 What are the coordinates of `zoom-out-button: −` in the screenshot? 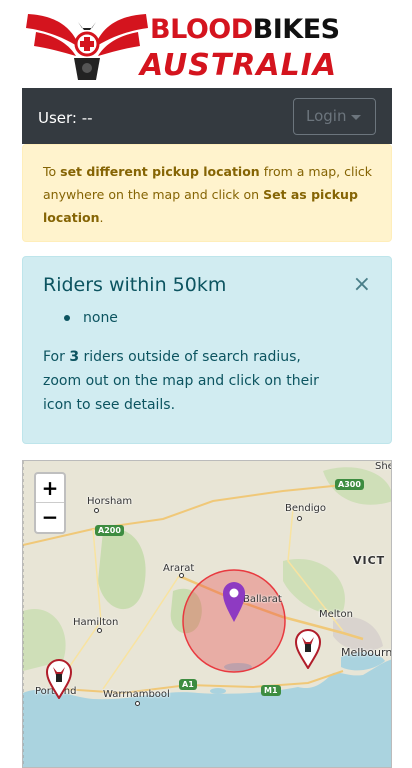 It's located at (50, 517).